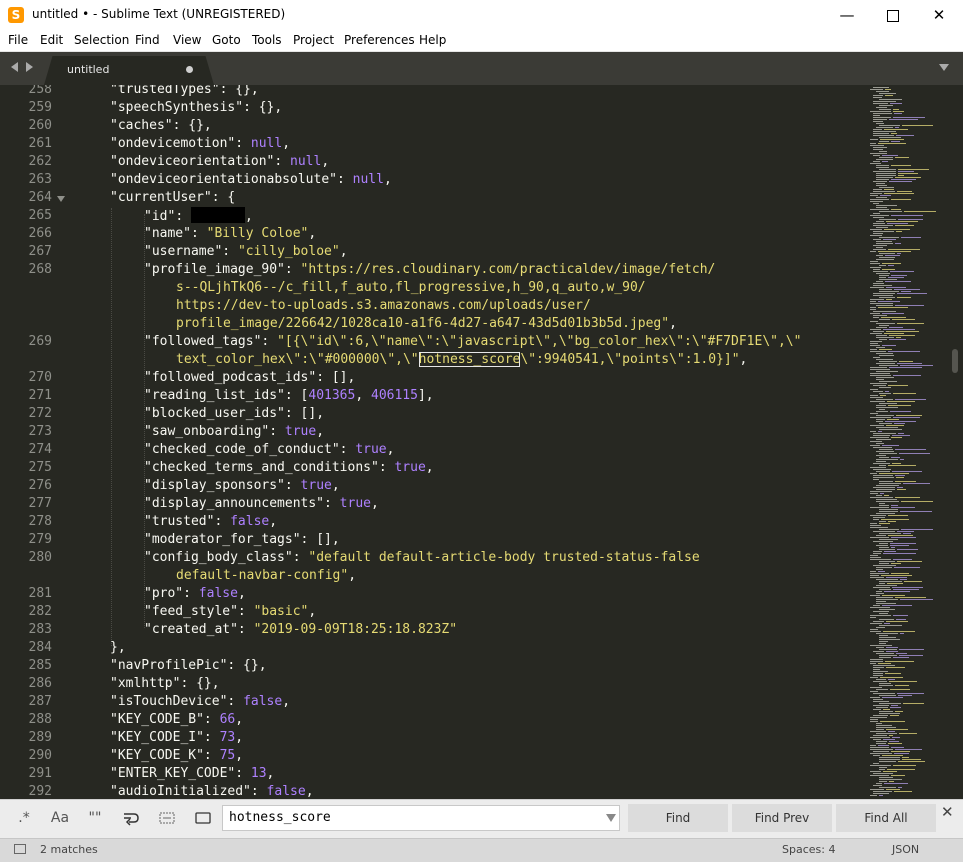 The height and width of the screenshot is (862, 963). What do you see at coordinates (230, 234) in the screenshot?
I see `code-line: "name": "Billy Coloe",` at bounding box center [230, 234].